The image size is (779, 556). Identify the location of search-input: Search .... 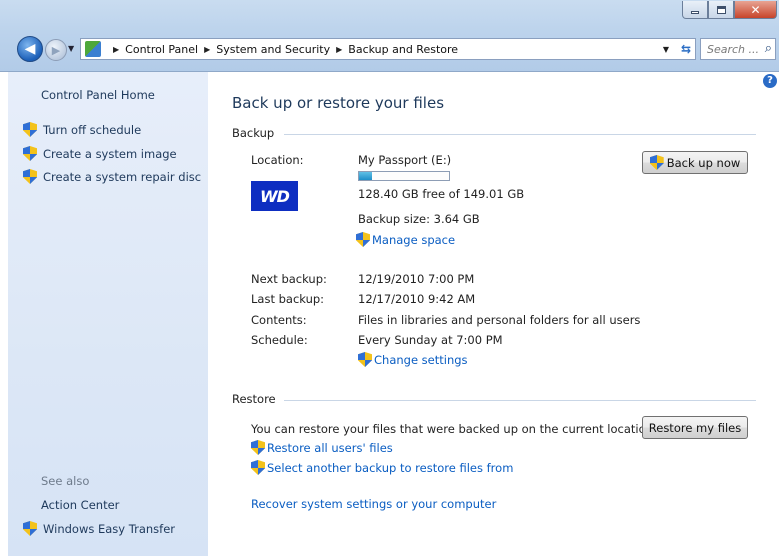
(733, 49).